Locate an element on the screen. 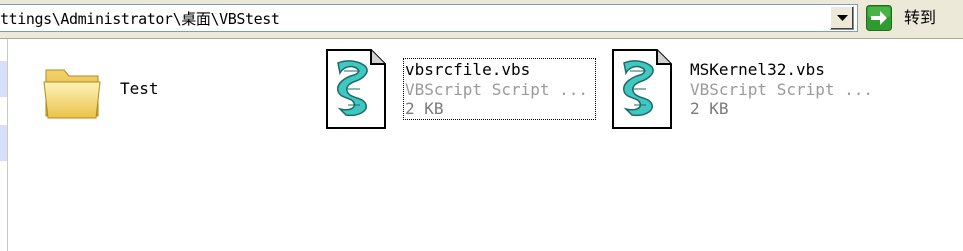 The width and height of the screenshot is (963, 251). file-name: MSKernel32.vbs is located at coordinates (757, 69).